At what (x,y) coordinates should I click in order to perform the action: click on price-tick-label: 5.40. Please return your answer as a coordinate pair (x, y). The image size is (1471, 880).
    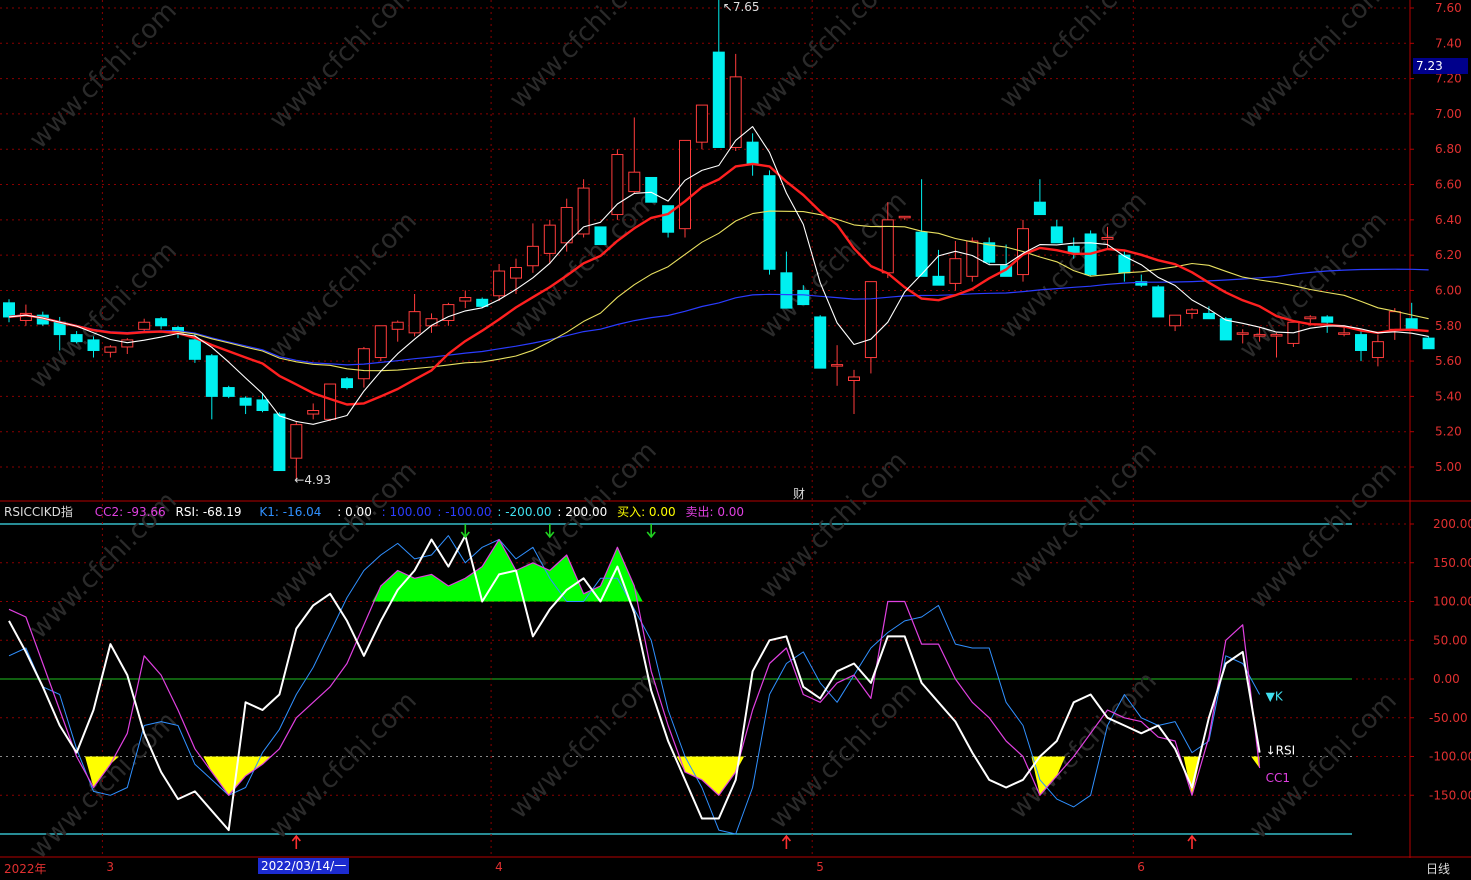
    Looking at the image, I should click on (1448, 396).